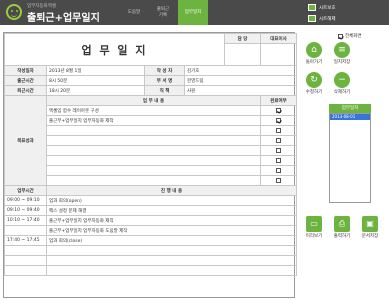 This screenshot has height=300, width=389. Describe the element at coordinates (171, 190) in the screenshot. I see `log-detail-header: 진 행 내 용` at that location.